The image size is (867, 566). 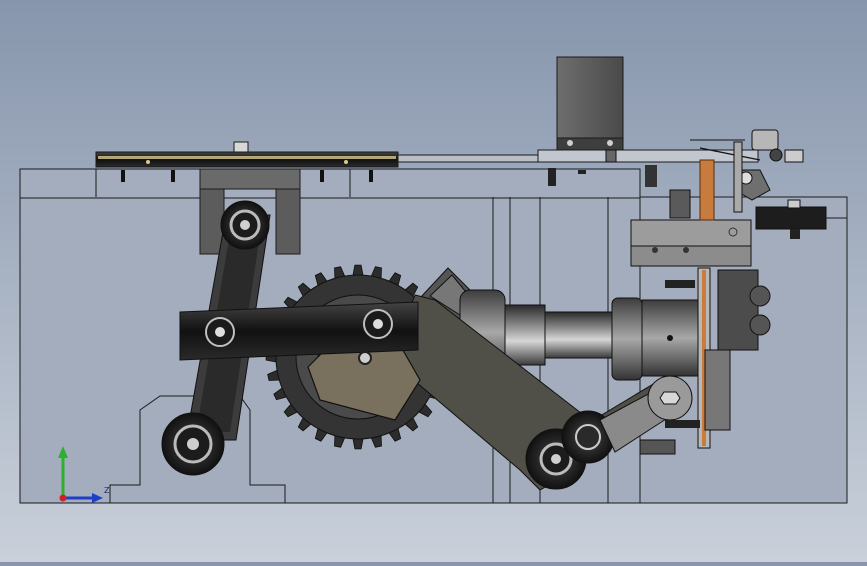 What do you see at coordinates (245, 225) in the screenshot?
I see `bearing-upper-left` at bounding box center [245, 225].